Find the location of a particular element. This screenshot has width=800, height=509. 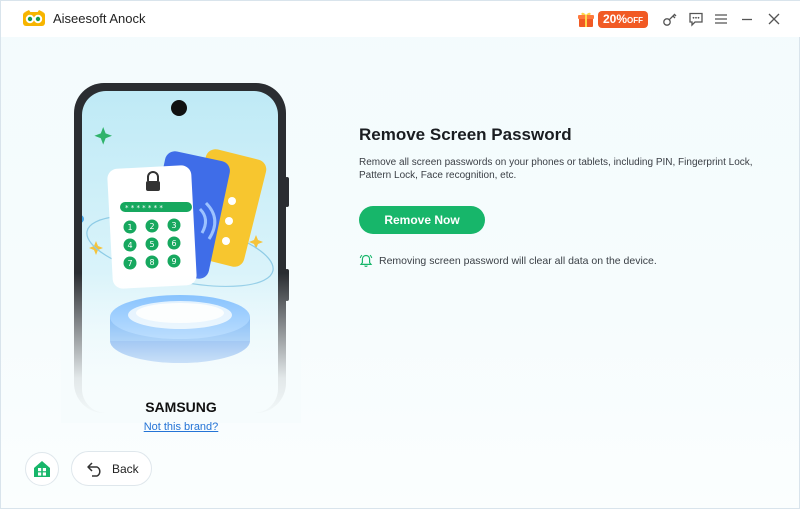

home-button is located at coordinates (42, 469).